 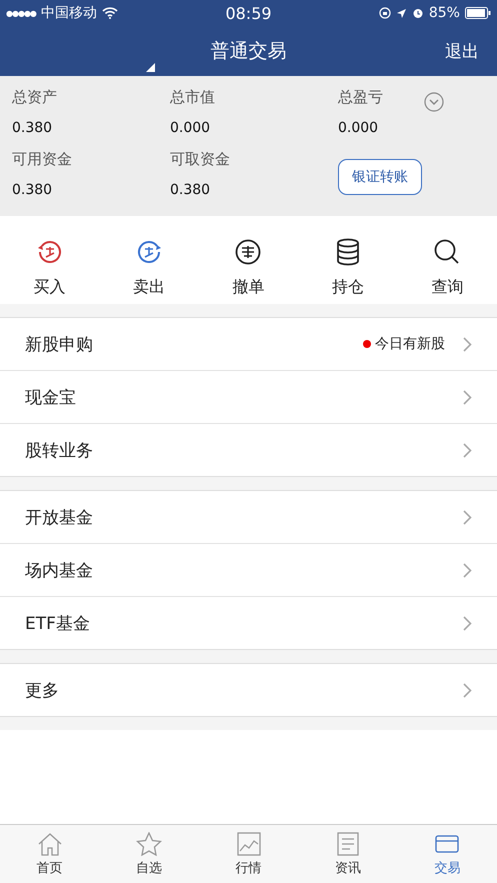 I want to click on signal-dots: ●●●●●, so click(x=21, y=13).